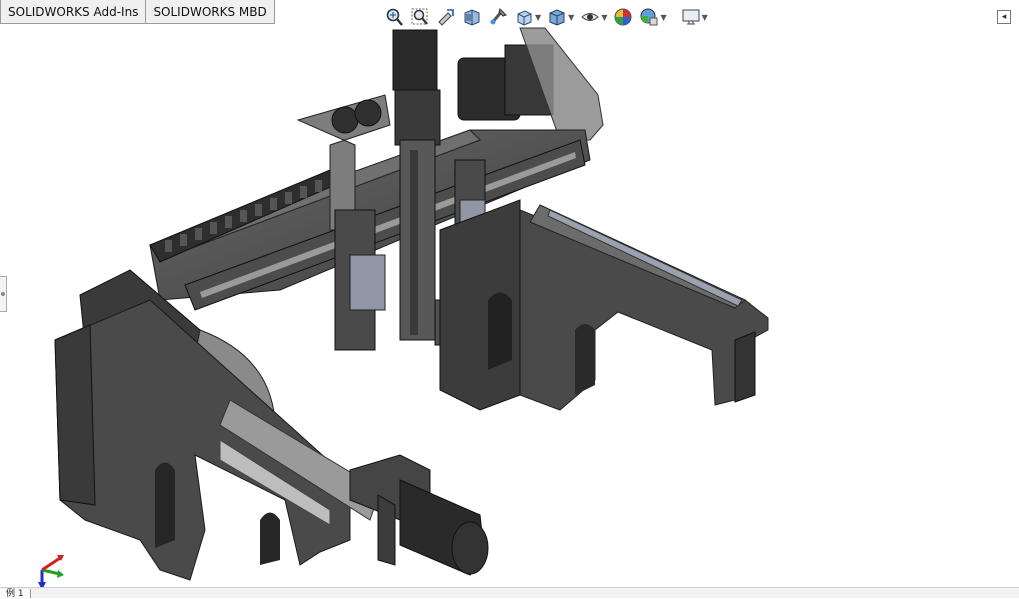 The height and width of the screenshot is (599, 1019). I want to click on dynamic-annotation-button, so click(498, 17).